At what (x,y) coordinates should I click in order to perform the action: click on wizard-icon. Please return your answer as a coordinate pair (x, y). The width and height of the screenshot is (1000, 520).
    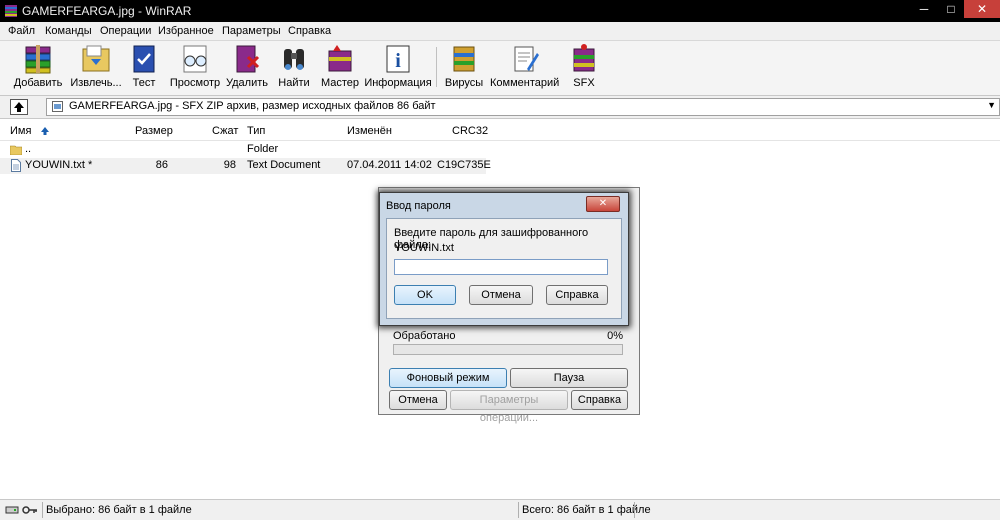
    Looking at the image, I should click on (340, 58).